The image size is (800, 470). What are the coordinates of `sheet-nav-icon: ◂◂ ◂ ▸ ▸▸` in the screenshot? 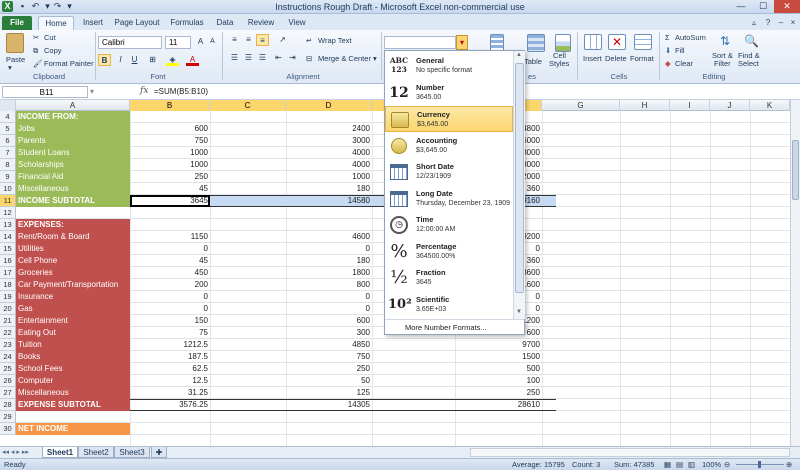 It's located at (15, 452).